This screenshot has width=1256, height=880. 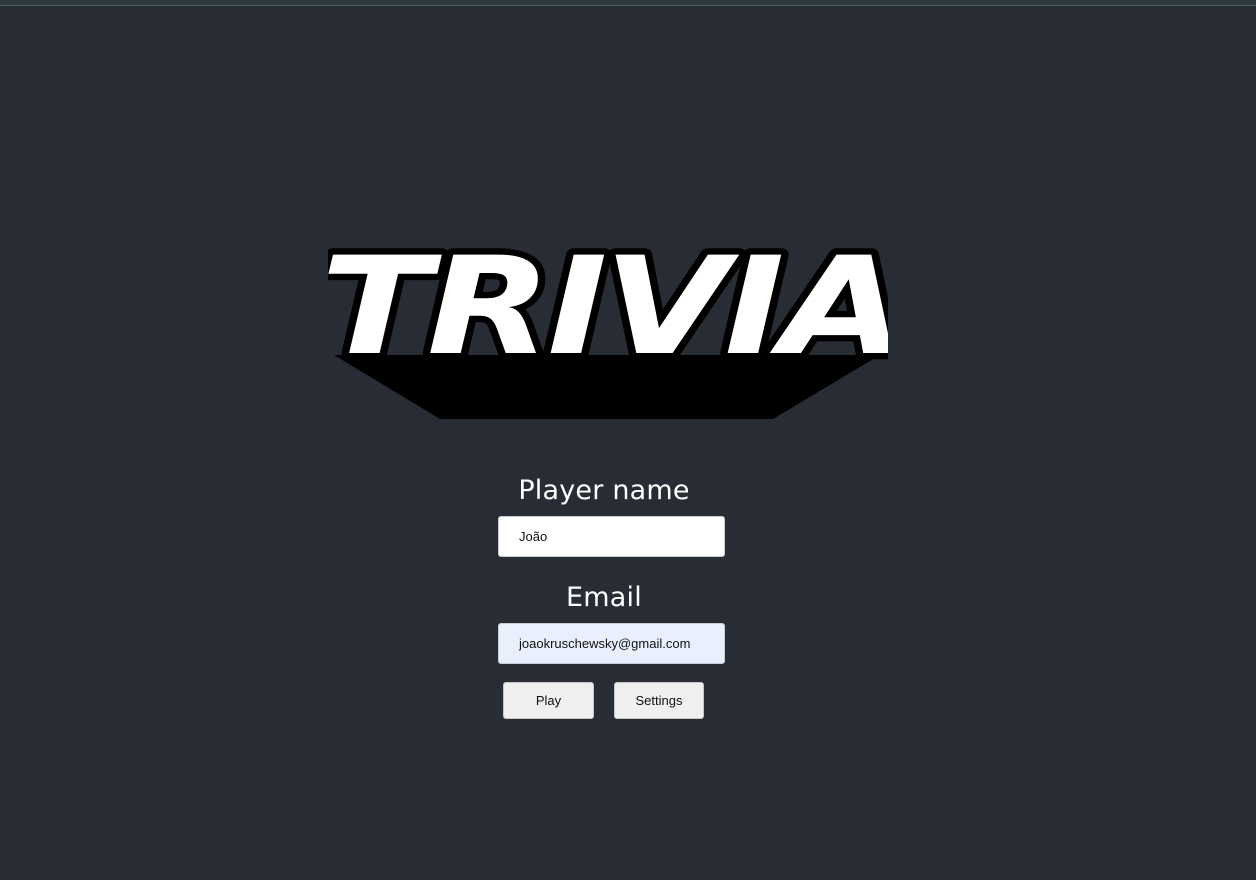 I want to click on player-name-input, so click(x=611, y=536).